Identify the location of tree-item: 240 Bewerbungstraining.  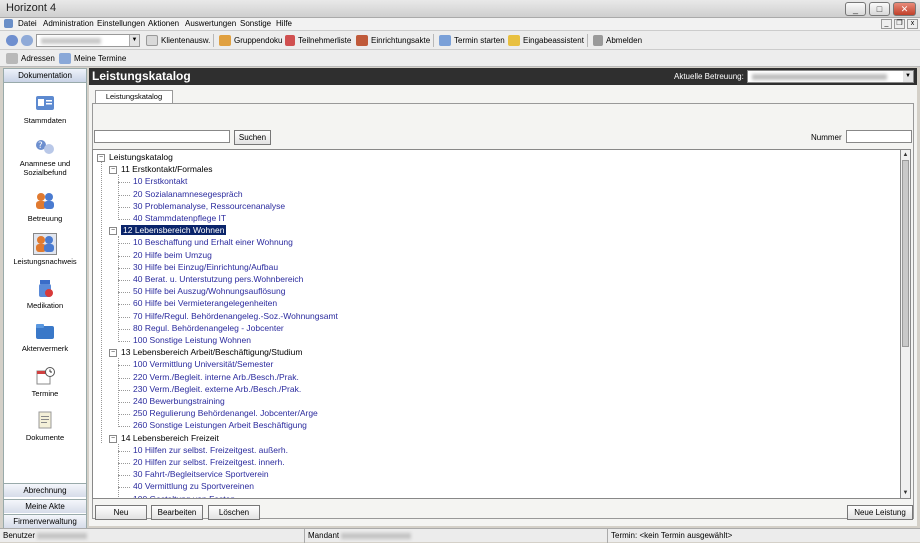
(179, 402).